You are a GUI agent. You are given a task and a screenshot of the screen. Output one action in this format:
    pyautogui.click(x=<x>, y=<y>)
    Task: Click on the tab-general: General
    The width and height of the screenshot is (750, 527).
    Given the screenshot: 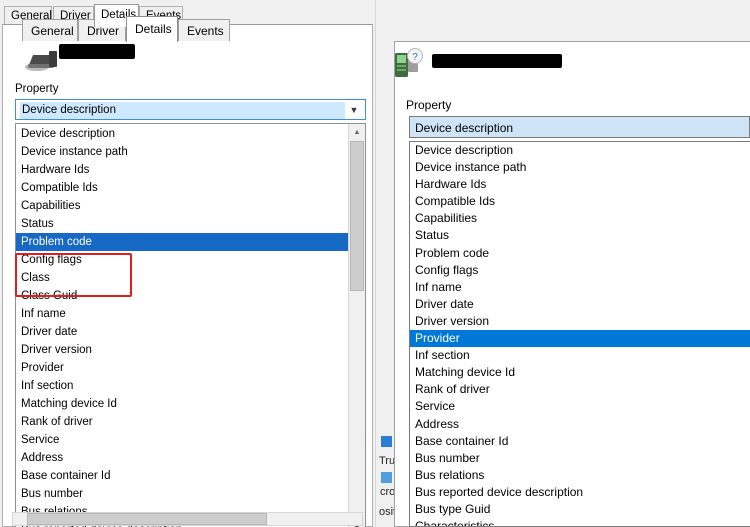 What is the action you would take?
    pyautogui.click(x=50, y=30)
    